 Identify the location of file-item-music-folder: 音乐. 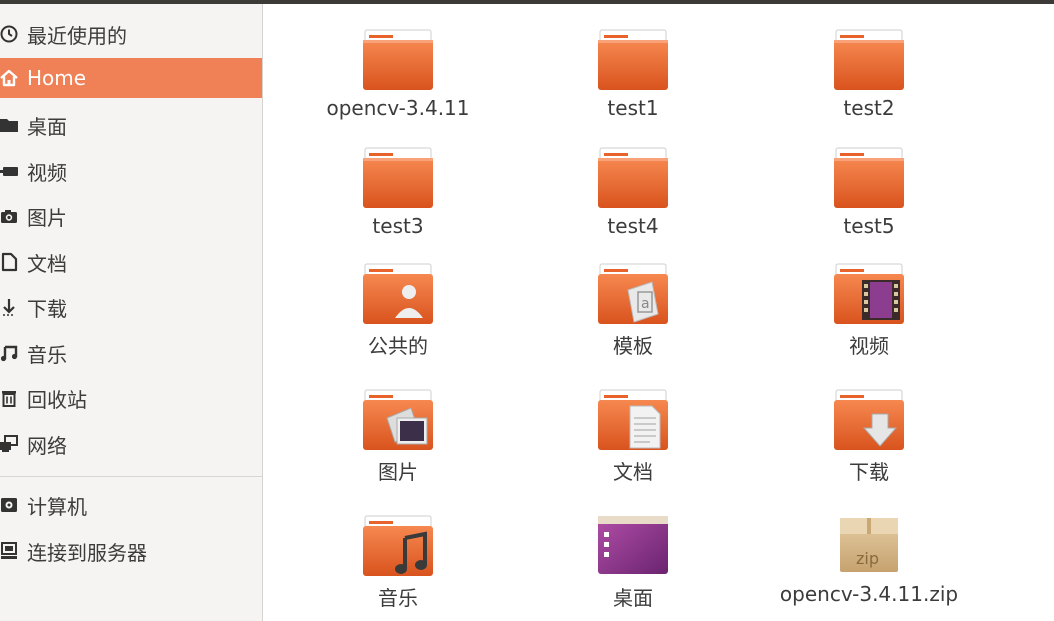
(398, 562).